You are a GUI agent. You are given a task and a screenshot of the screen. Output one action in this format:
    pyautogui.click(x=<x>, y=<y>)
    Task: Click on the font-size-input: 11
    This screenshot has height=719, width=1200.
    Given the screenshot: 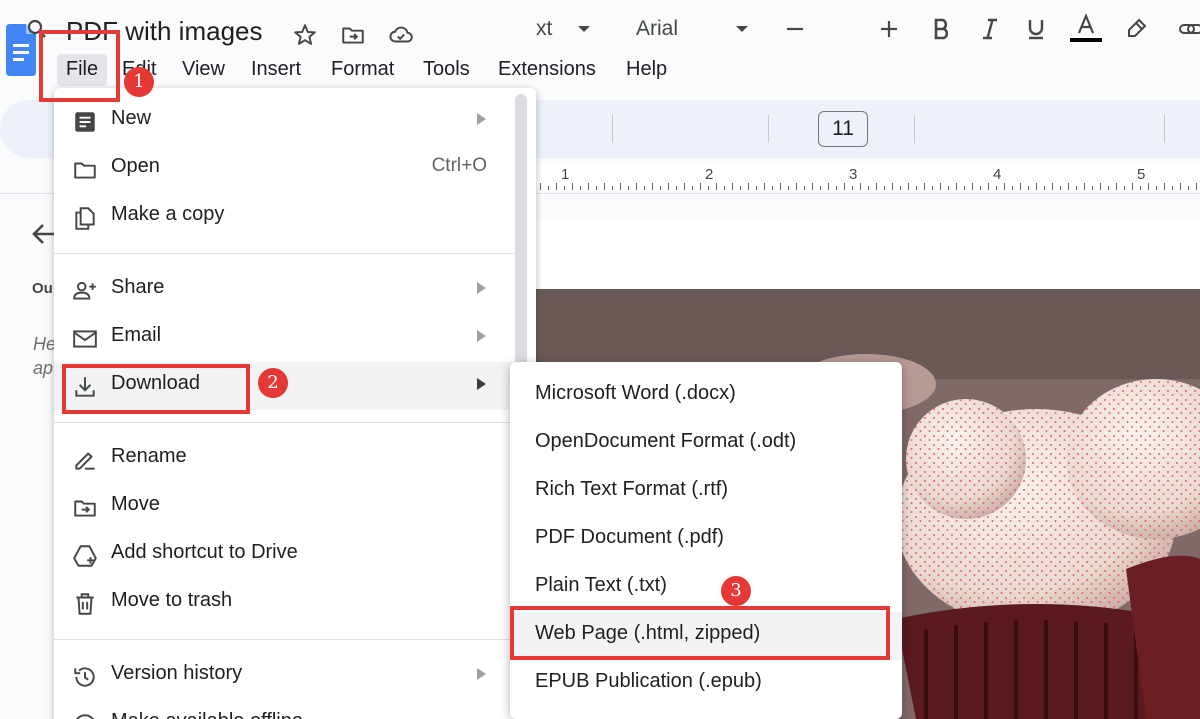 What is the action you would take?
    pyautogui.click(x=843, y=129)
    